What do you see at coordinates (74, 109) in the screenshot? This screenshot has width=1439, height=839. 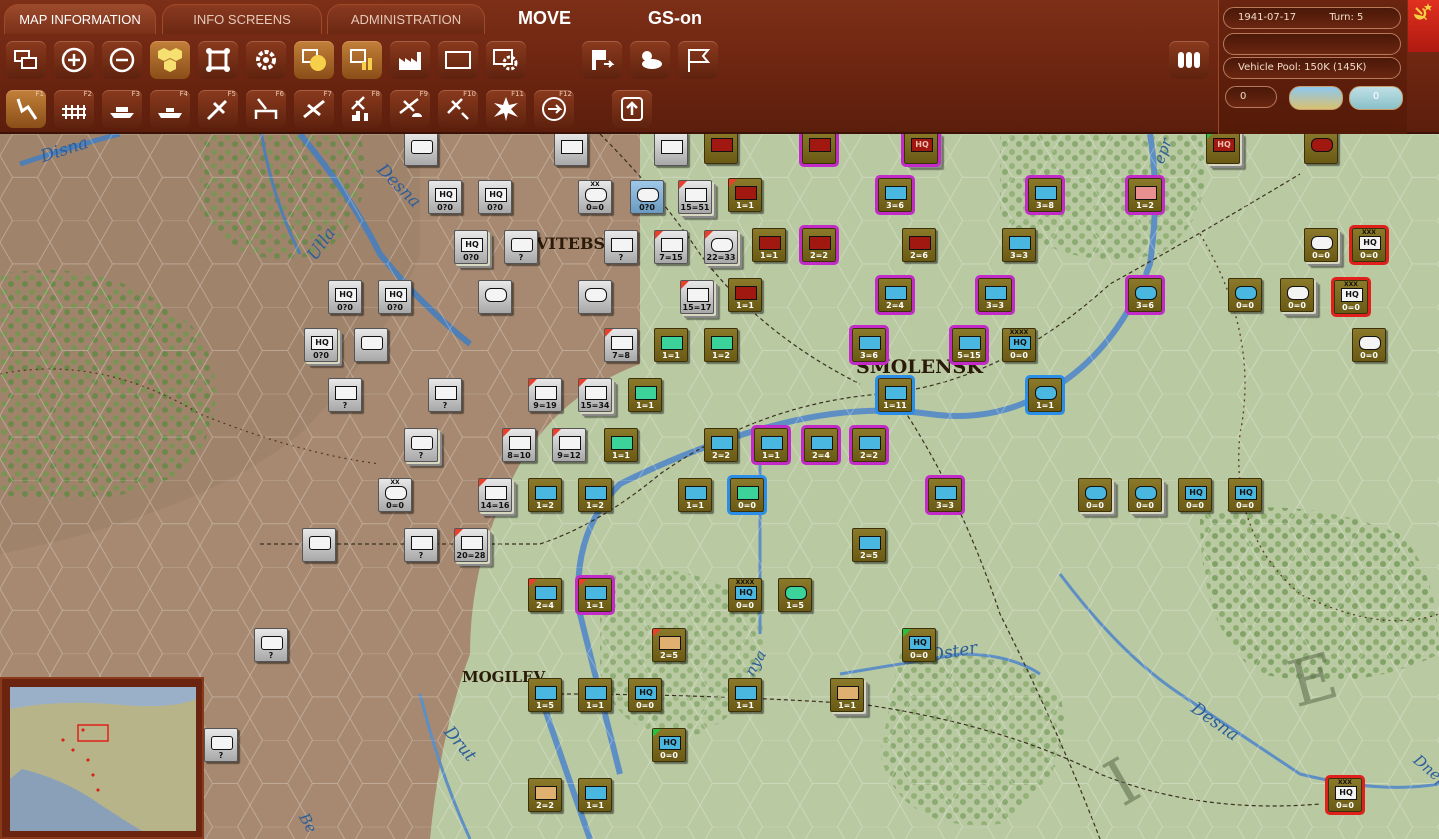 I see `rail-mode-button: F2` at bounding box center [74, 109].